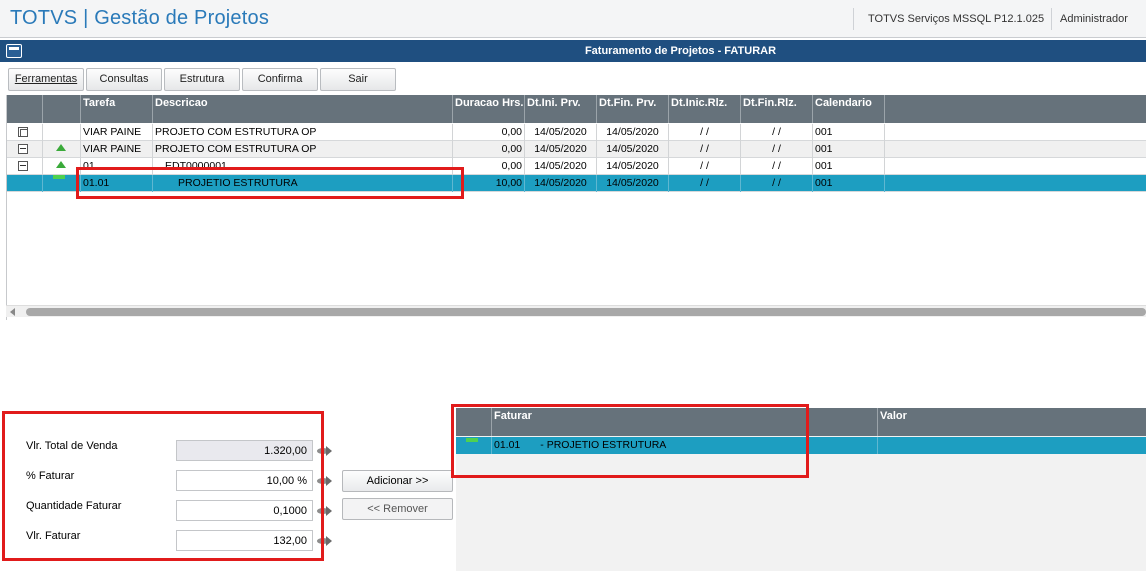  Describe the element at coordinates (303, 109) in the screenshot. I see `col-descricao: Descricao` at that location.